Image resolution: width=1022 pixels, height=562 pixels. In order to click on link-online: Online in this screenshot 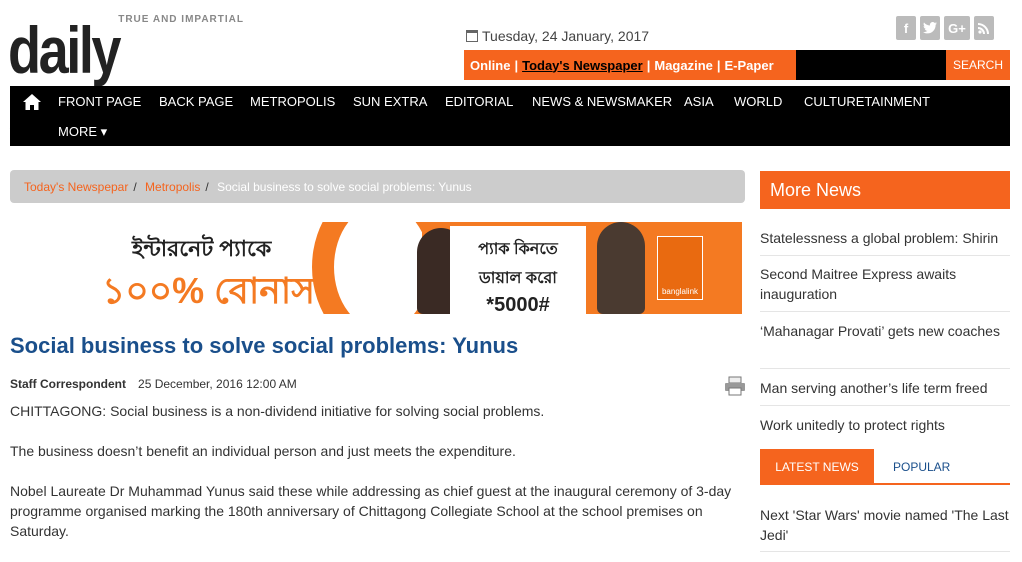, I will do `click(490, 65)`.